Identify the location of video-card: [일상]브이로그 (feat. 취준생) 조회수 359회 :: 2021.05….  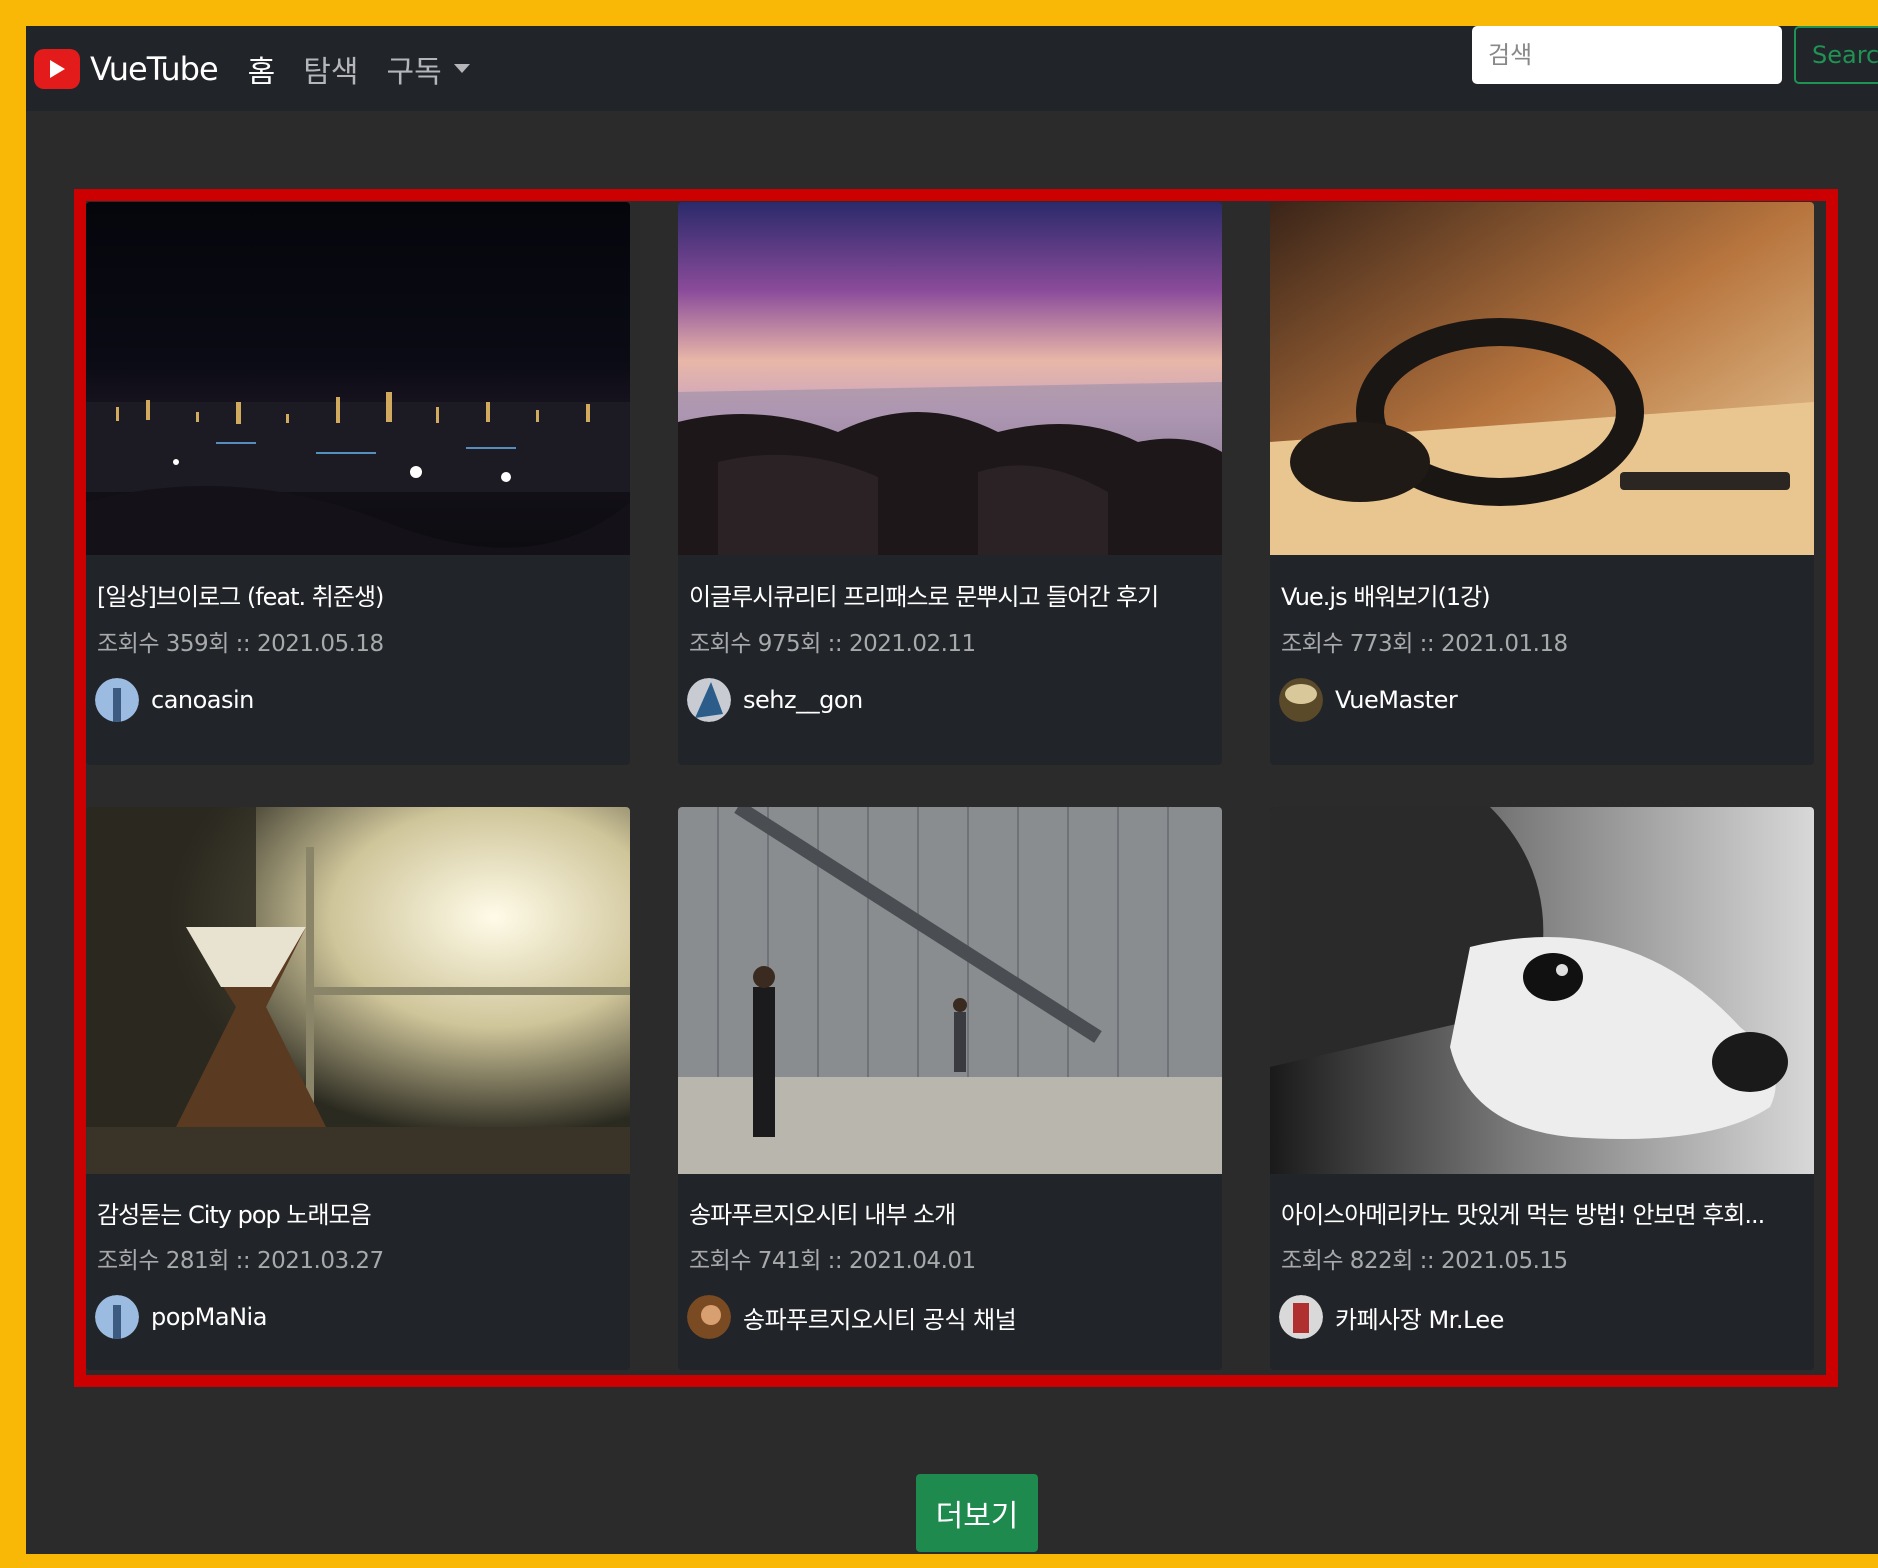
(358, 483).